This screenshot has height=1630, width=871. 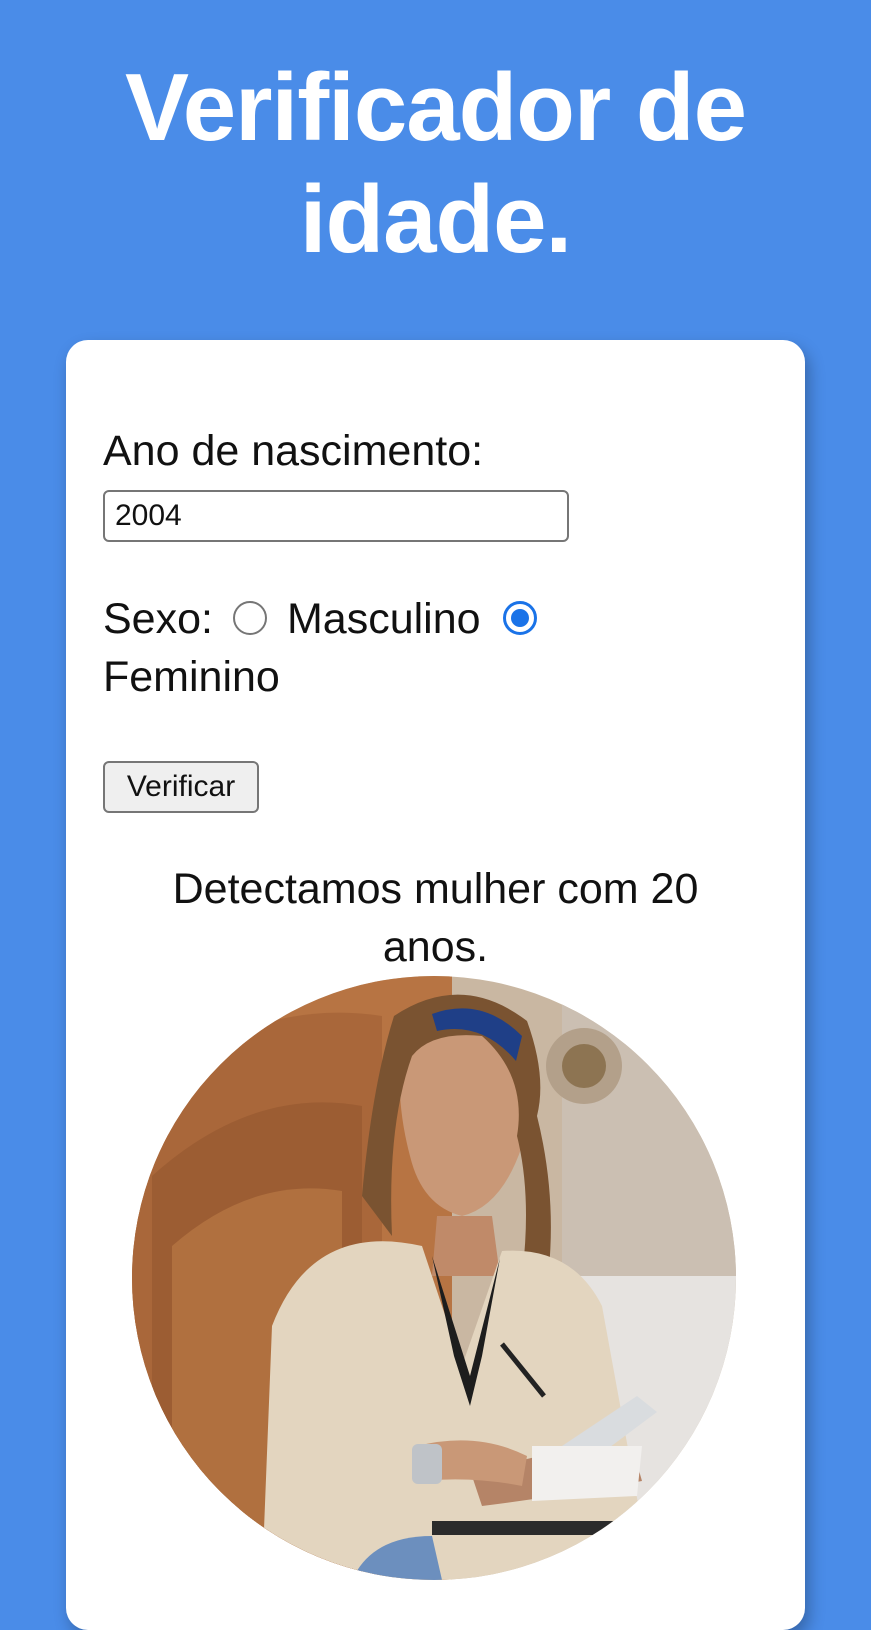 What do you see at coordinates (181, 787) in the screenshot?
I see `verify-button: Verificar` at bounding box center [181, 787].